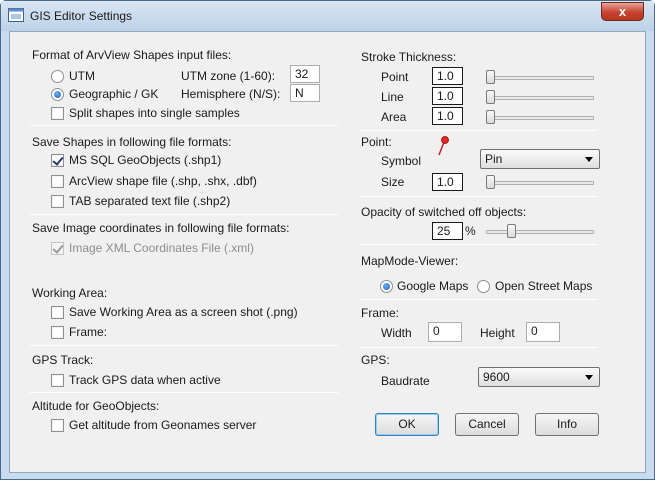  What do you see at coordinates (16, 15) in the screenshot?
I see `app-icon` at bounding box center [16, 15].